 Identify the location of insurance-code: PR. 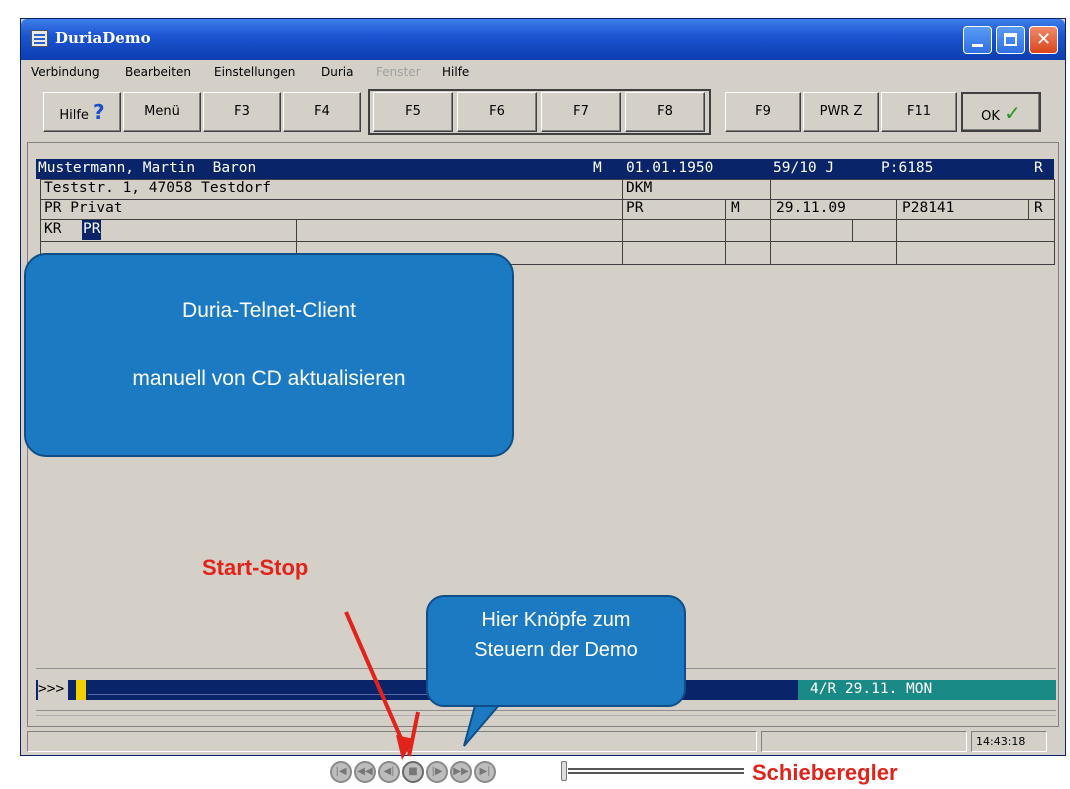
(635, 208).